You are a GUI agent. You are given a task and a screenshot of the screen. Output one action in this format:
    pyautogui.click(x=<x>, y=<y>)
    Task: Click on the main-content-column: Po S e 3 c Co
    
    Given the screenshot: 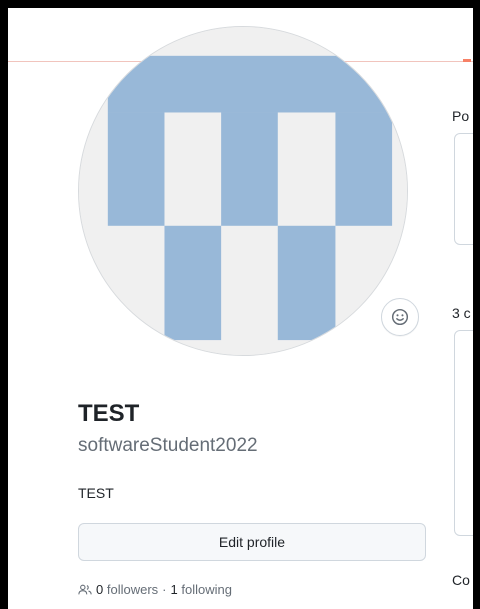 What is the action you would take?
    pyautogui.click(x=460, y=308)
    